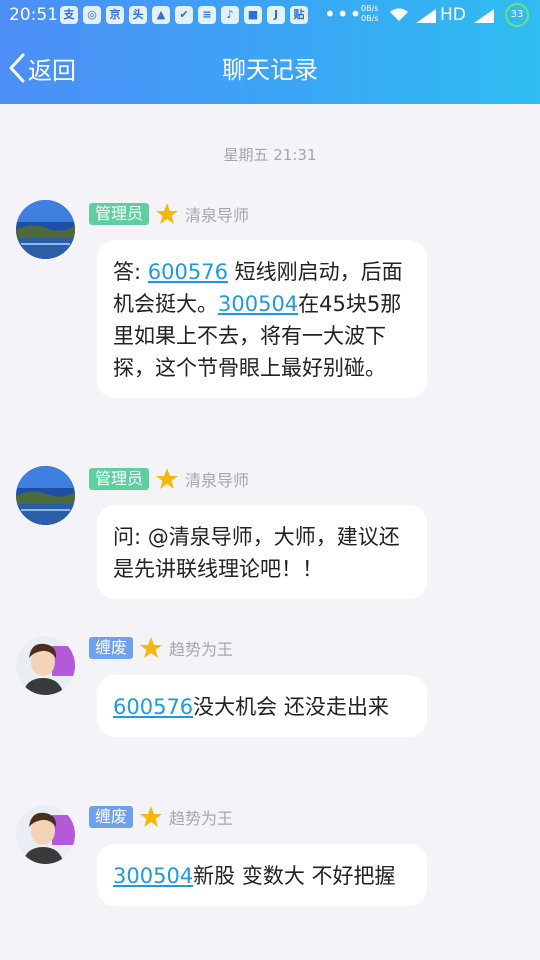 The image size is (540, 960). I want to click on app-notification-icon: 贴, so click(299, 15).